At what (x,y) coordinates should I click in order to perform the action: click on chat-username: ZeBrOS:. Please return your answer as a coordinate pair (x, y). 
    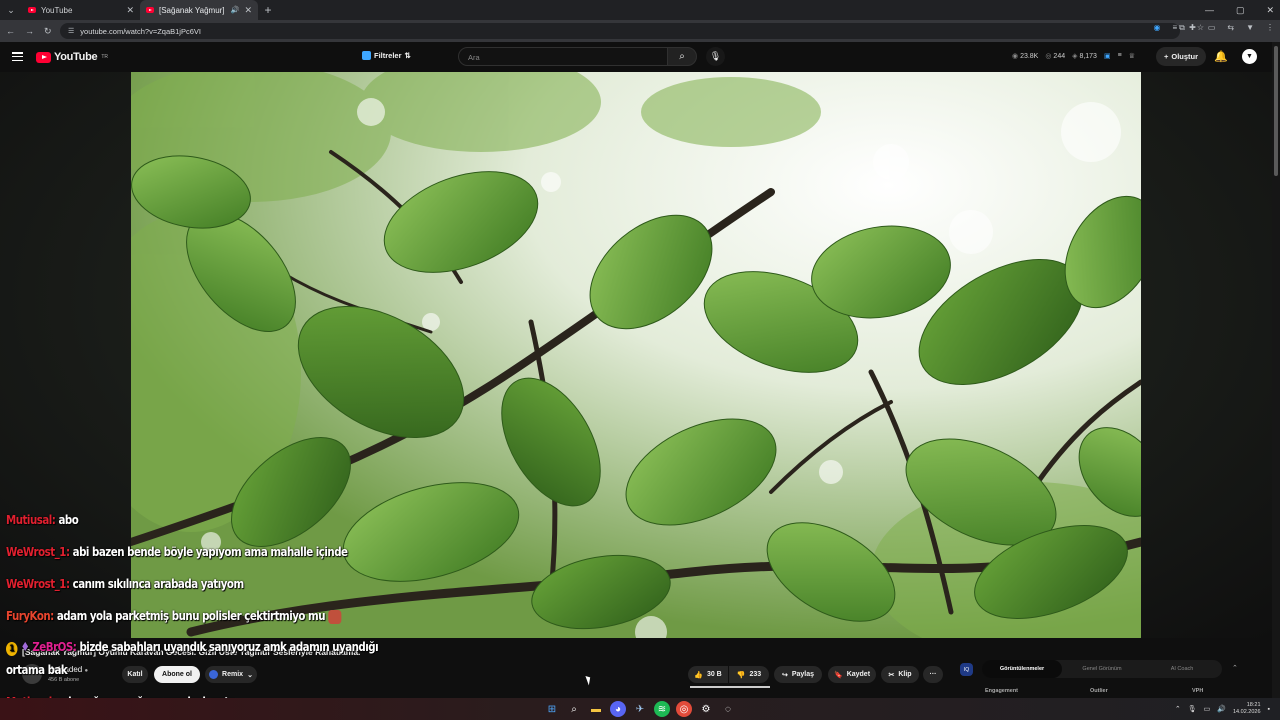
    Looking at the image, I should click on (54, 646).